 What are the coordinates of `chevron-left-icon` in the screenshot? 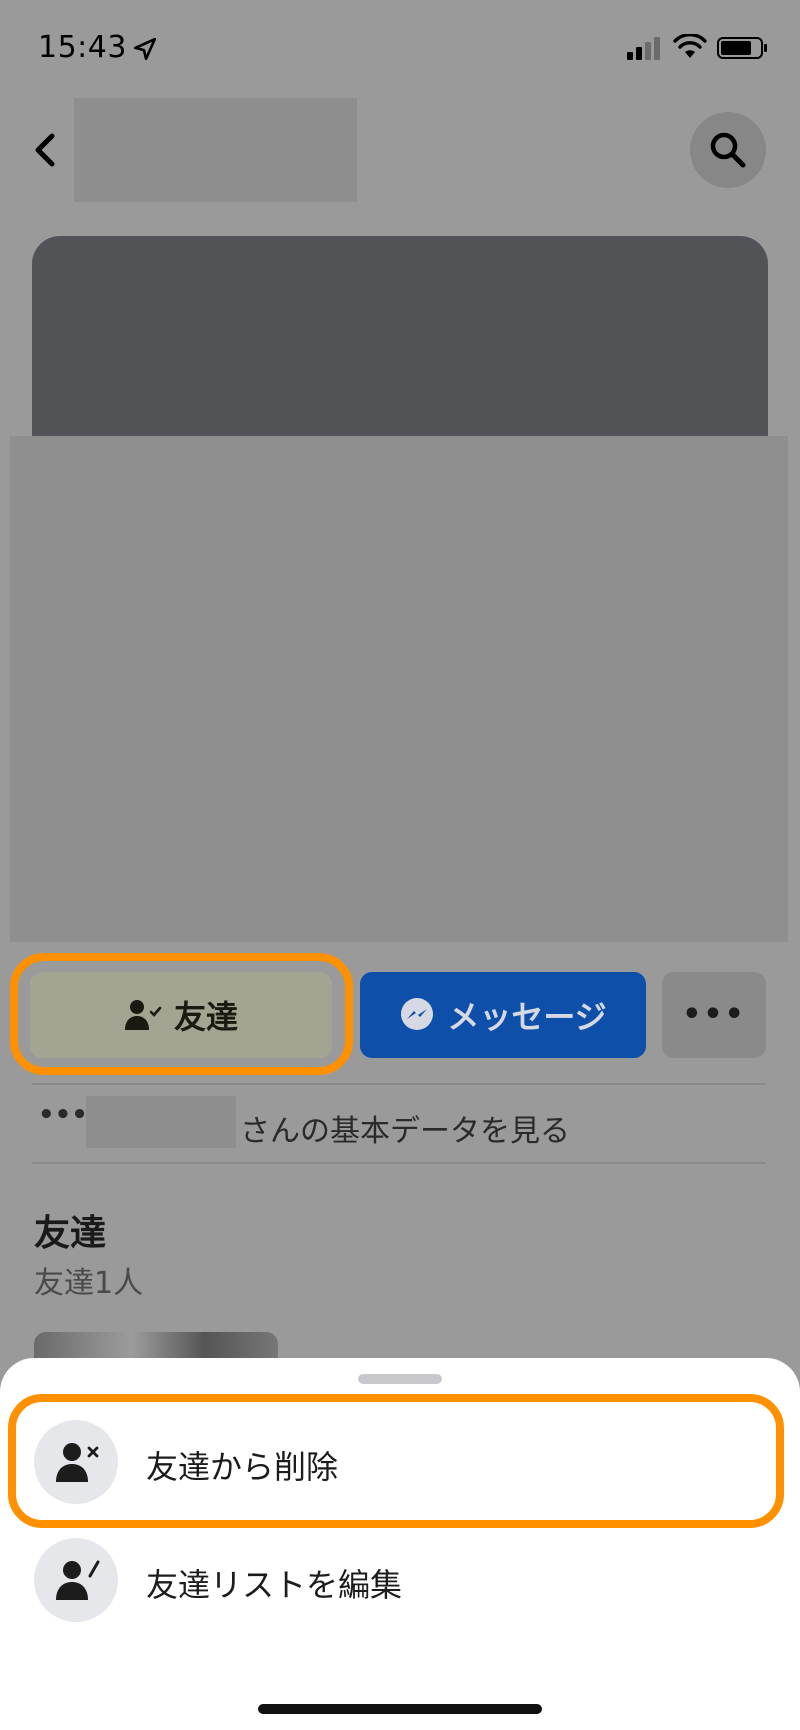 It's located at (45, 150).